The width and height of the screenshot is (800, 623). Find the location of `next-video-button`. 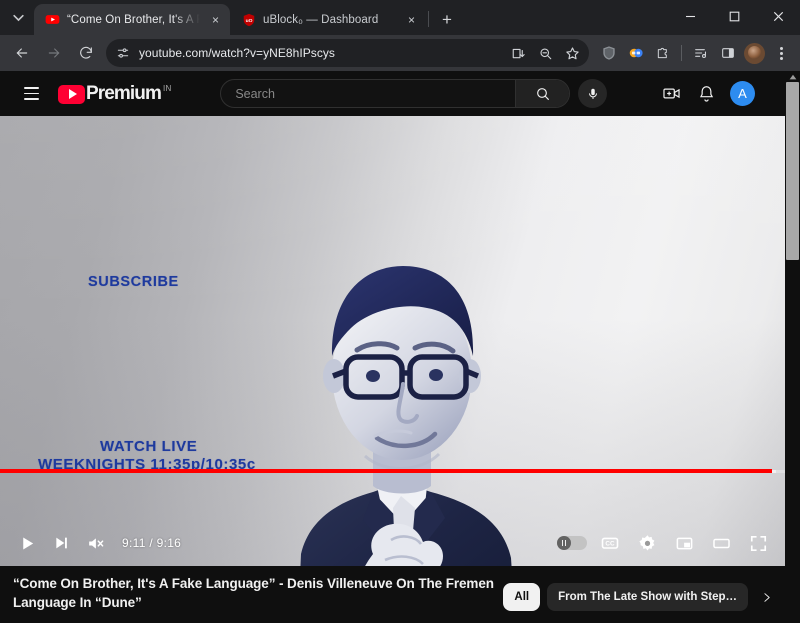

next-video-button is located at coordinates (61, 543).